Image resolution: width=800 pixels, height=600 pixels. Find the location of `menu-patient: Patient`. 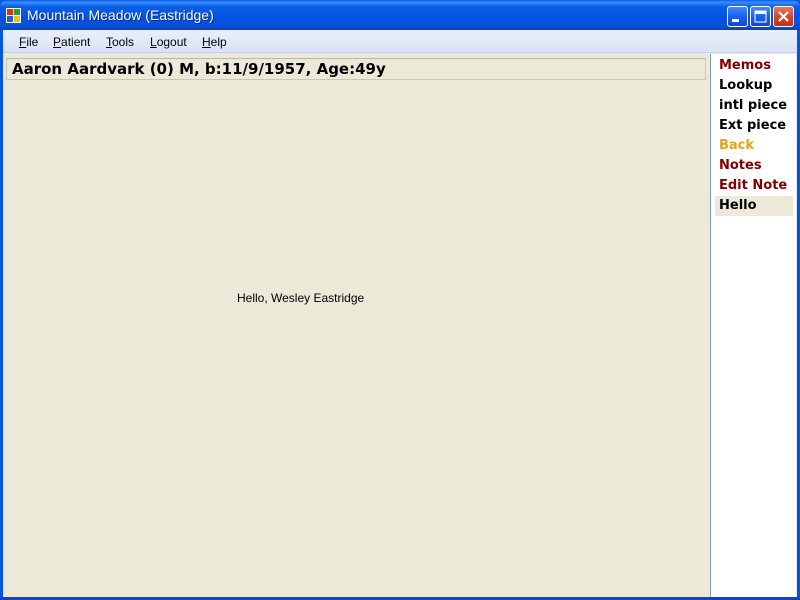

menu-patient: Patient is located at coordinates (71, 42).